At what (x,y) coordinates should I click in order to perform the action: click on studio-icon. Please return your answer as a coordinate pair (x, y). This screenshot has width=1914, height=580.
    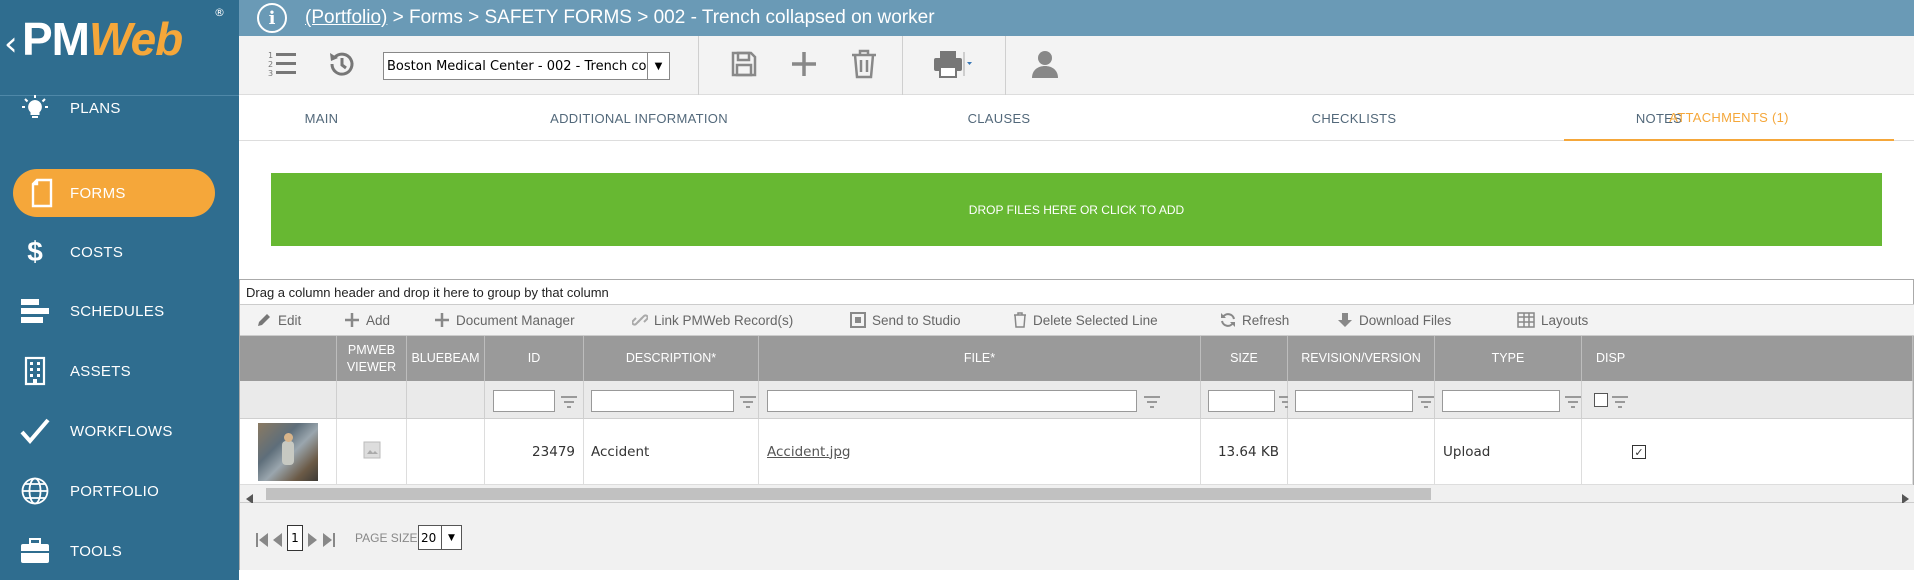
    Looking at the image, I should click on (858, 320).